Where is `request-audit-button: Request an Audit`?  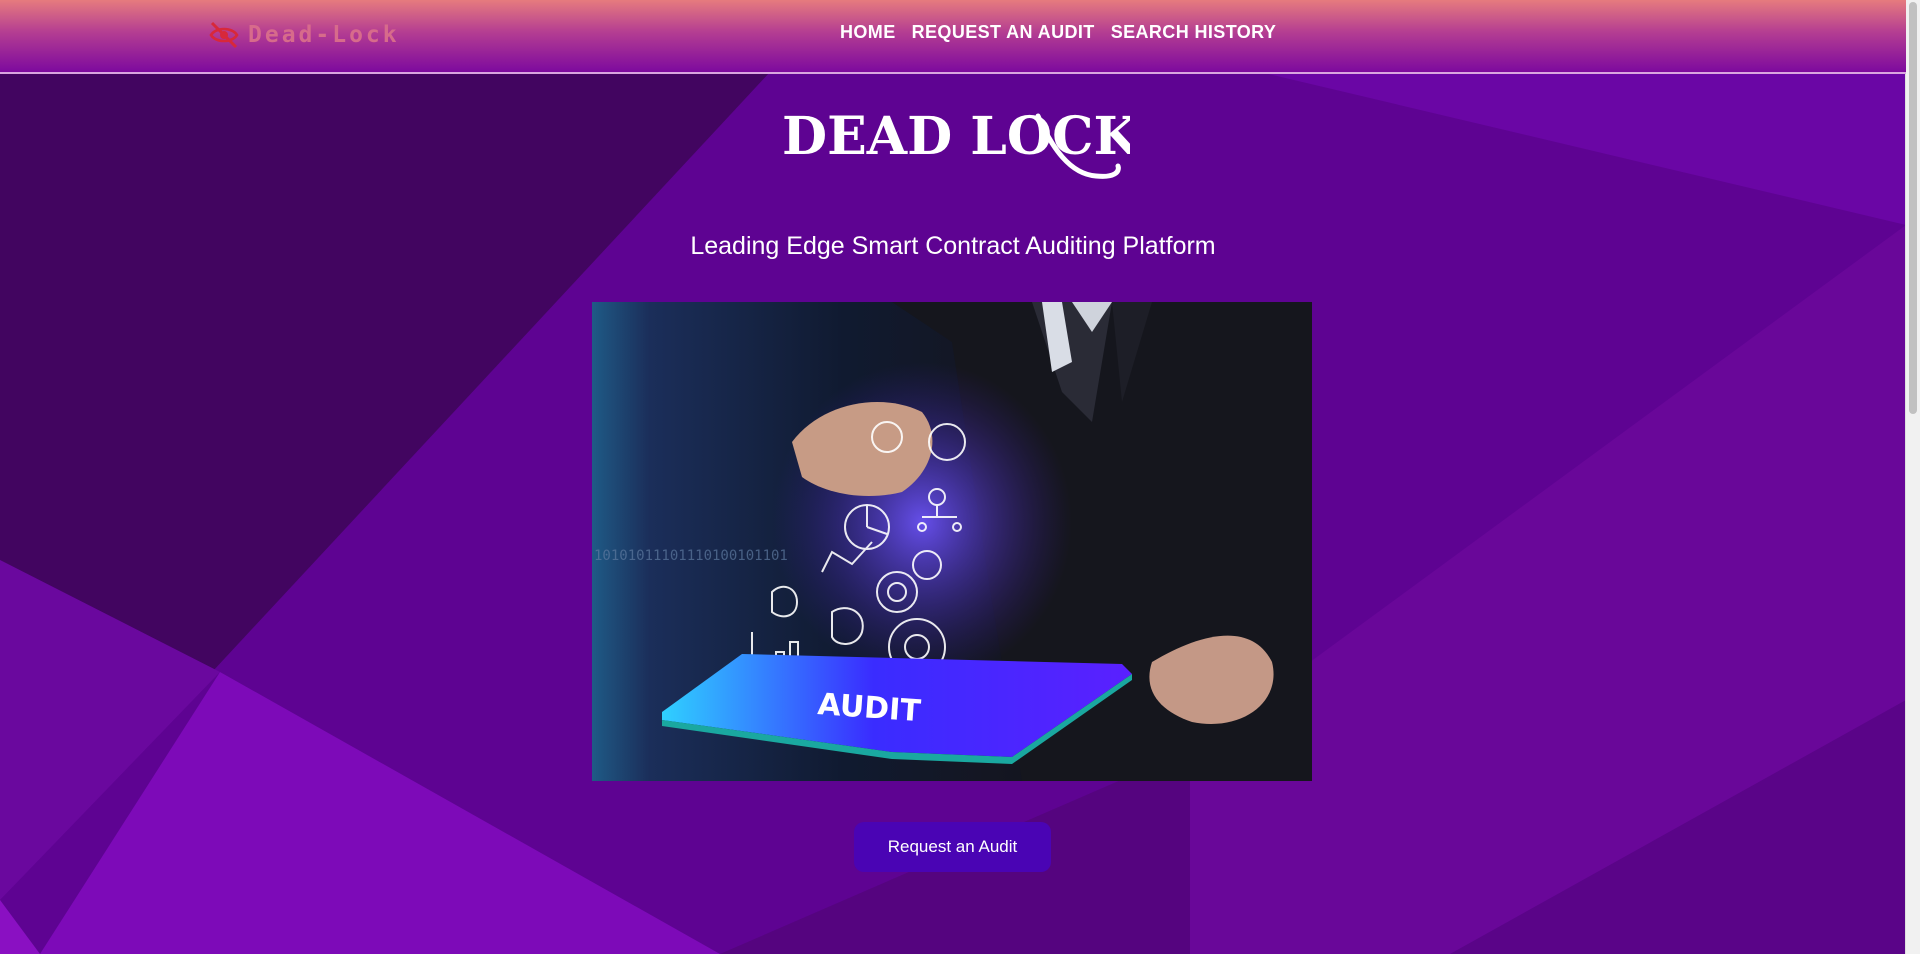
request-audit-button: Request an Audit is located at coordinates (952, 847).